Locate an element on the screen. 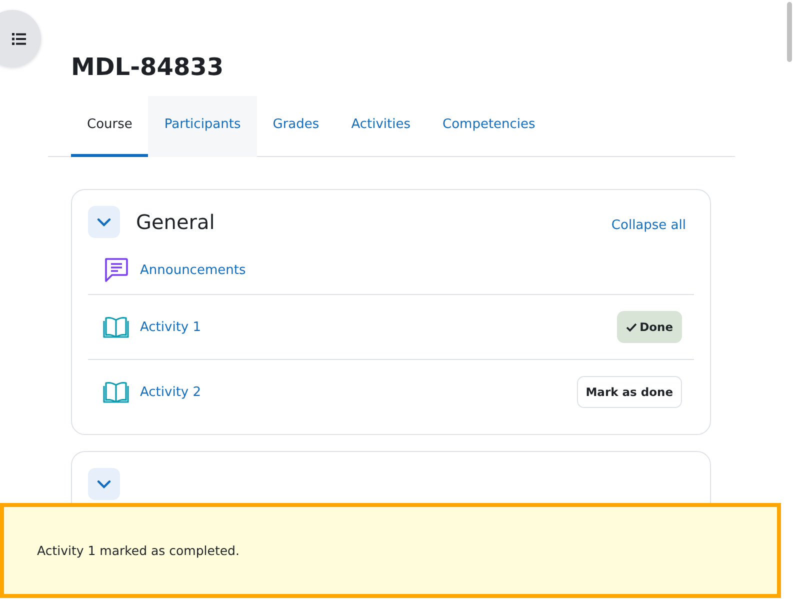 This screenshot has width=794, height=599. collapse-all-link: Collapse all is located at coordinates (648, 225).